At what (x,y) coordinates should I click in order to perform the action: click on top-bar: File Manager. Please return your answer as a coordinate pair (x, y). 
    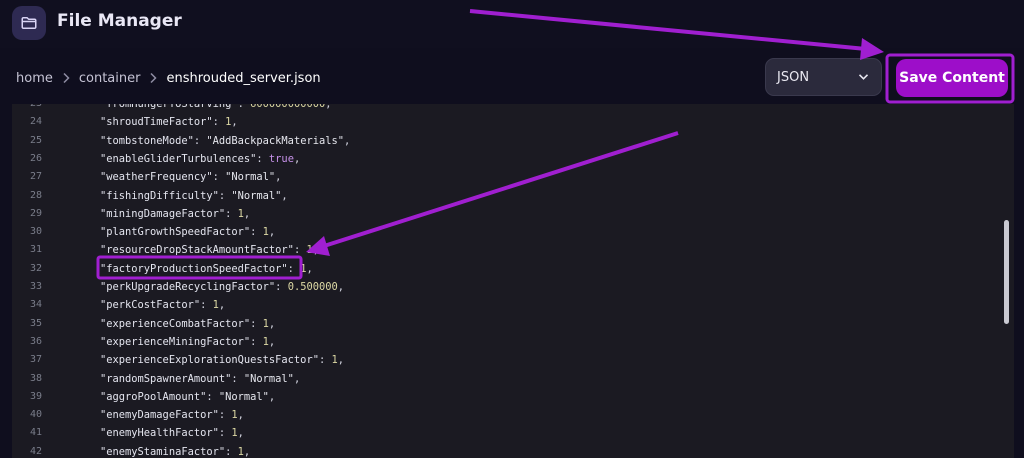
    Looking at the image, I should click on (512, 24).